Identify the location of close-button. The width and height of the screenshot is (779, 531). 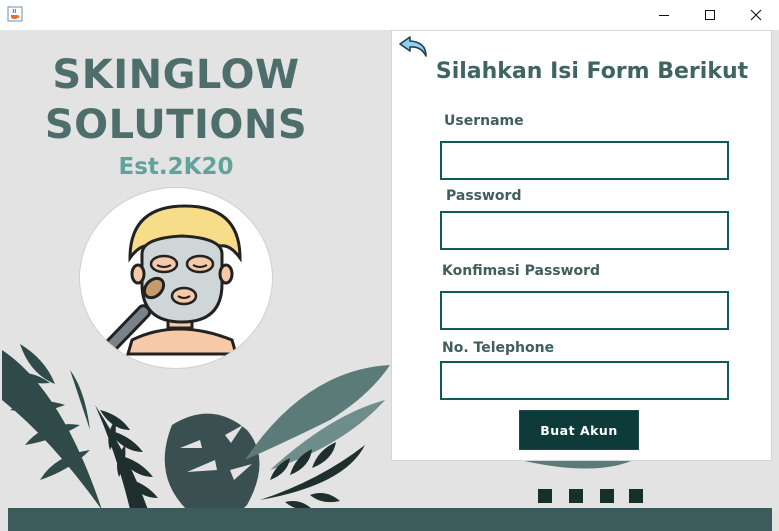
(756, 15).